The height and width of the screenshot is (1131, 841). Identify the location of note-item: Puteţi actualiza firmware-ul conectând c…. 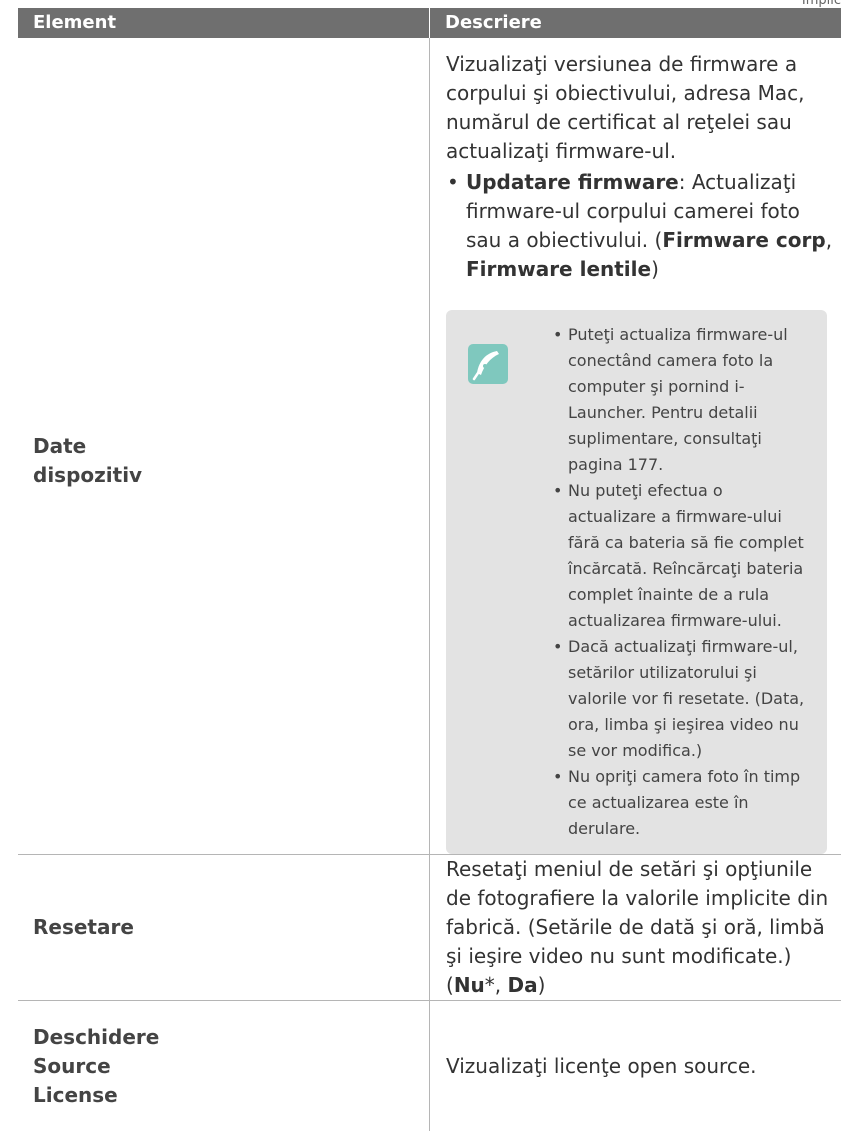
(680, 400).